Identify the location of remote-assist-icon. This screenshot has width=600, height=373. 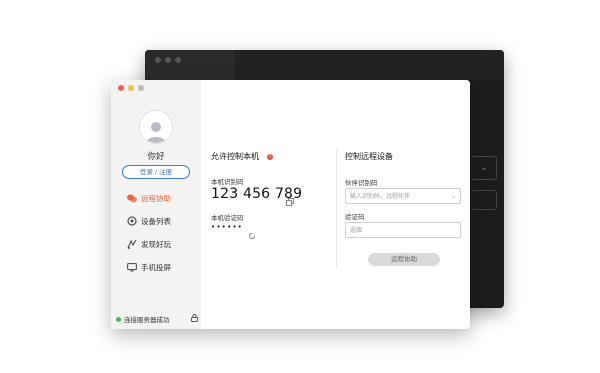
(132, 198).